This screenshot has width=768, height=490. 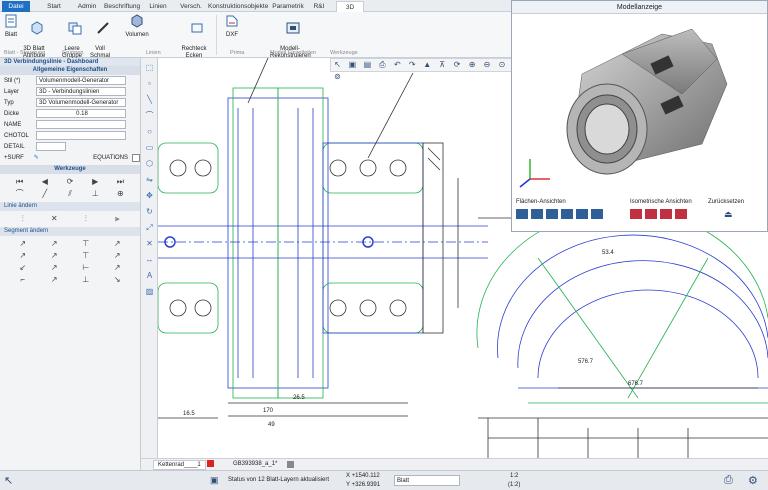 What do you see at coordinates (337, 77) in the screenshot?
I see `zoom-extents-icon: ⊚` at bounding box center [337, 77].